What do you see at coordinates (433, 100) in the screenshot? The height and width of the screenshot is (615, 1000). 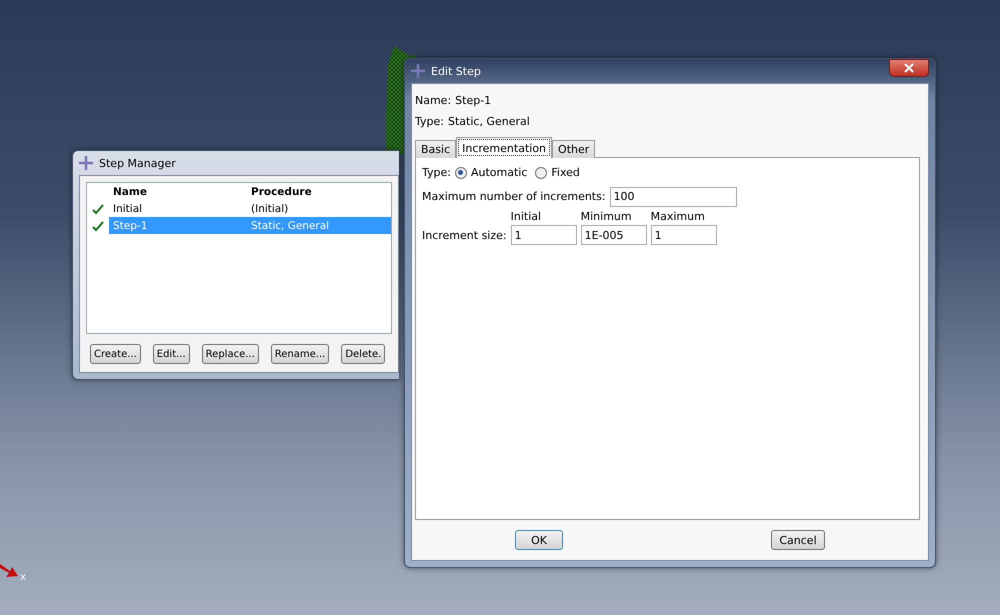 I see `field-label: Name:` at bounding box center [433, 100].